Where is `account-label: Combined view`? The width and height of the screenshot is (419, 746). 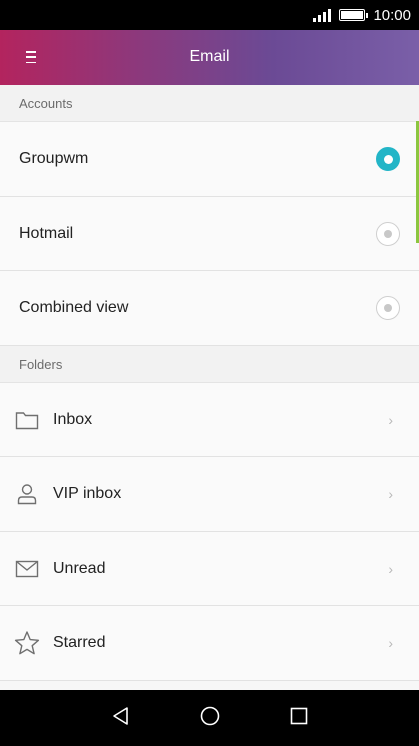
account-label: Combined view is located at coordinates (74, 307).